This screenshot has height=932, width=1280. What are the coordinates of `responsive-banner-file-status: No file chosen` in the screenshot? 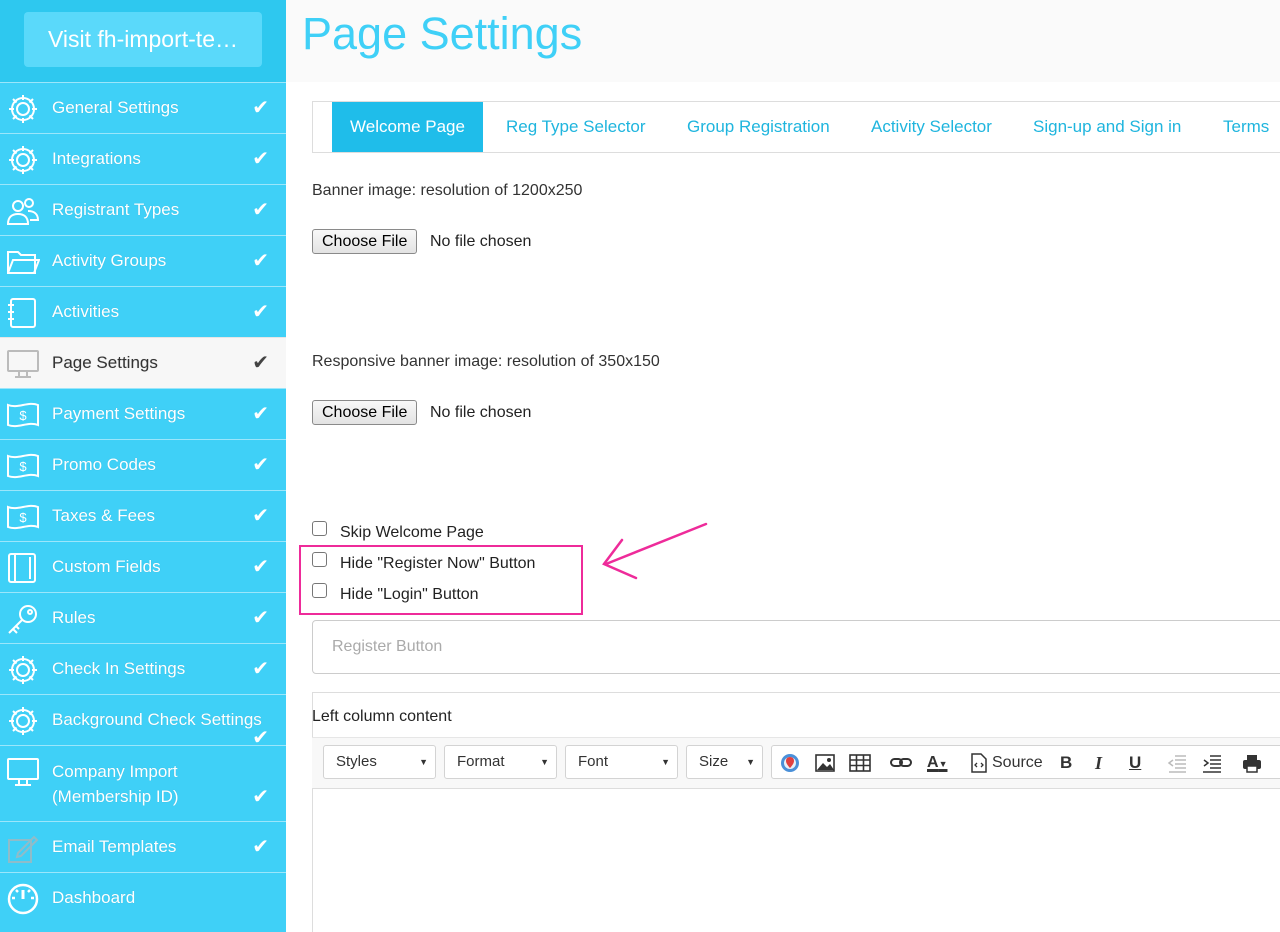 It's located at (481, 412).